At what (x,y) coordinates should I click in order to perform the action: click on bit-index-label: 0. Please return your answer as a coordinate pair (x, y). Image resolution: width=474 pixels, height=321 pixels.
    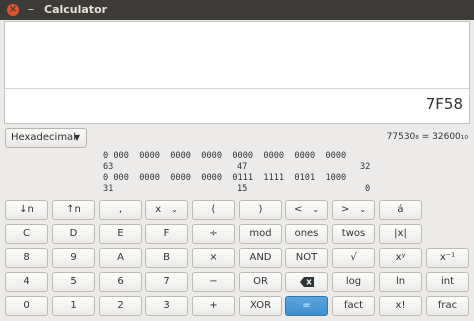
    Looking at the image, I should click on (368, 189).